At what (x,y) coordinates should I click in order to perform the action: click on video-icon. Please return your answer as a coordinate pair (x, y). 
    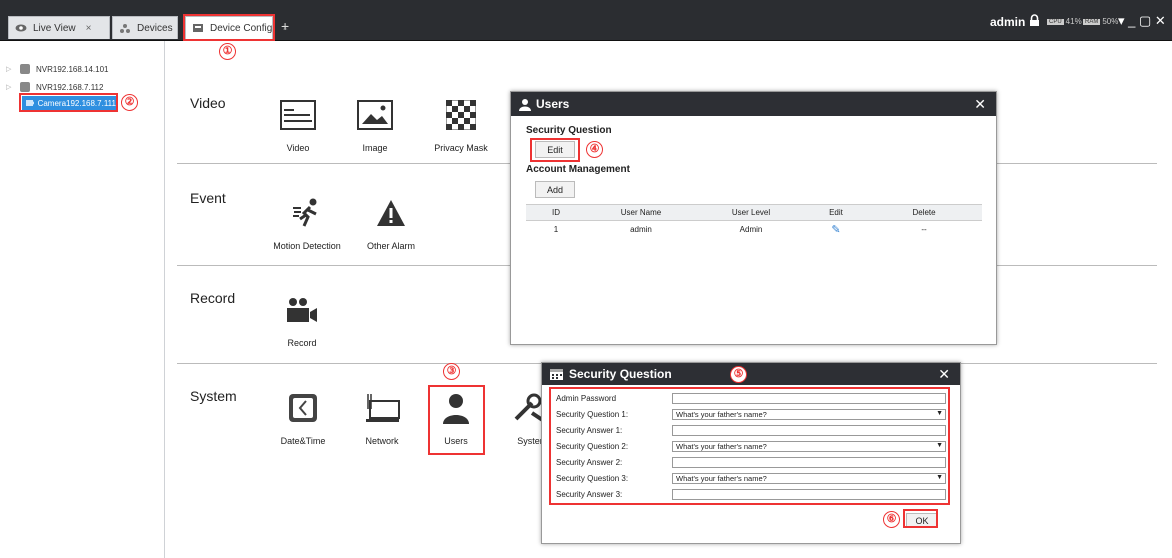
    Looking at the image, I should click on (298, 115).